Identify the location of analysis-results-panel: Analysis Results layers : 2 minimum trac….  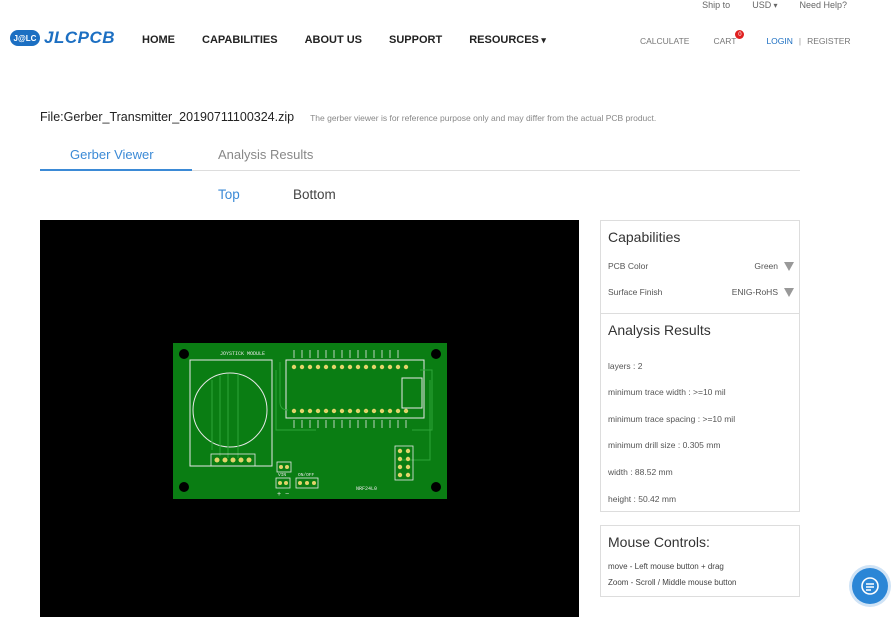
(700, 413).